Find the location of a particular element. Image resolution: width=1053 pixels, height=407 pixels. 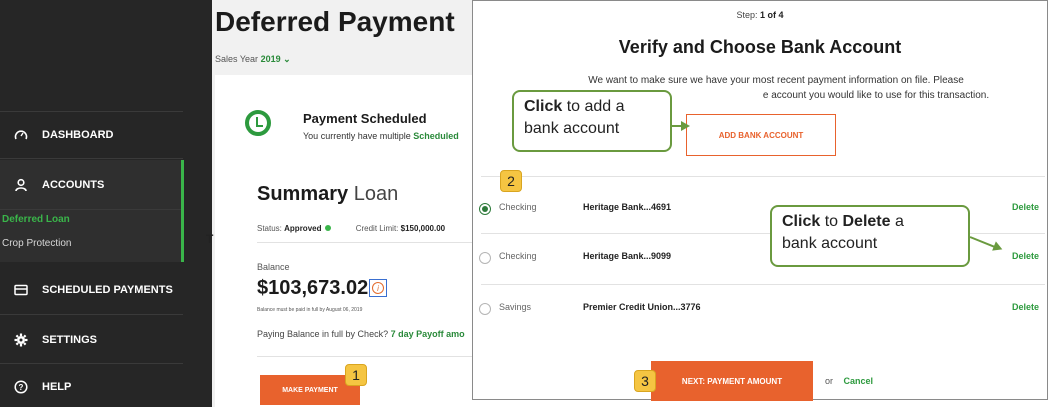

credit-limit-value: $150,000.00 is located at coordinates (423, 228).